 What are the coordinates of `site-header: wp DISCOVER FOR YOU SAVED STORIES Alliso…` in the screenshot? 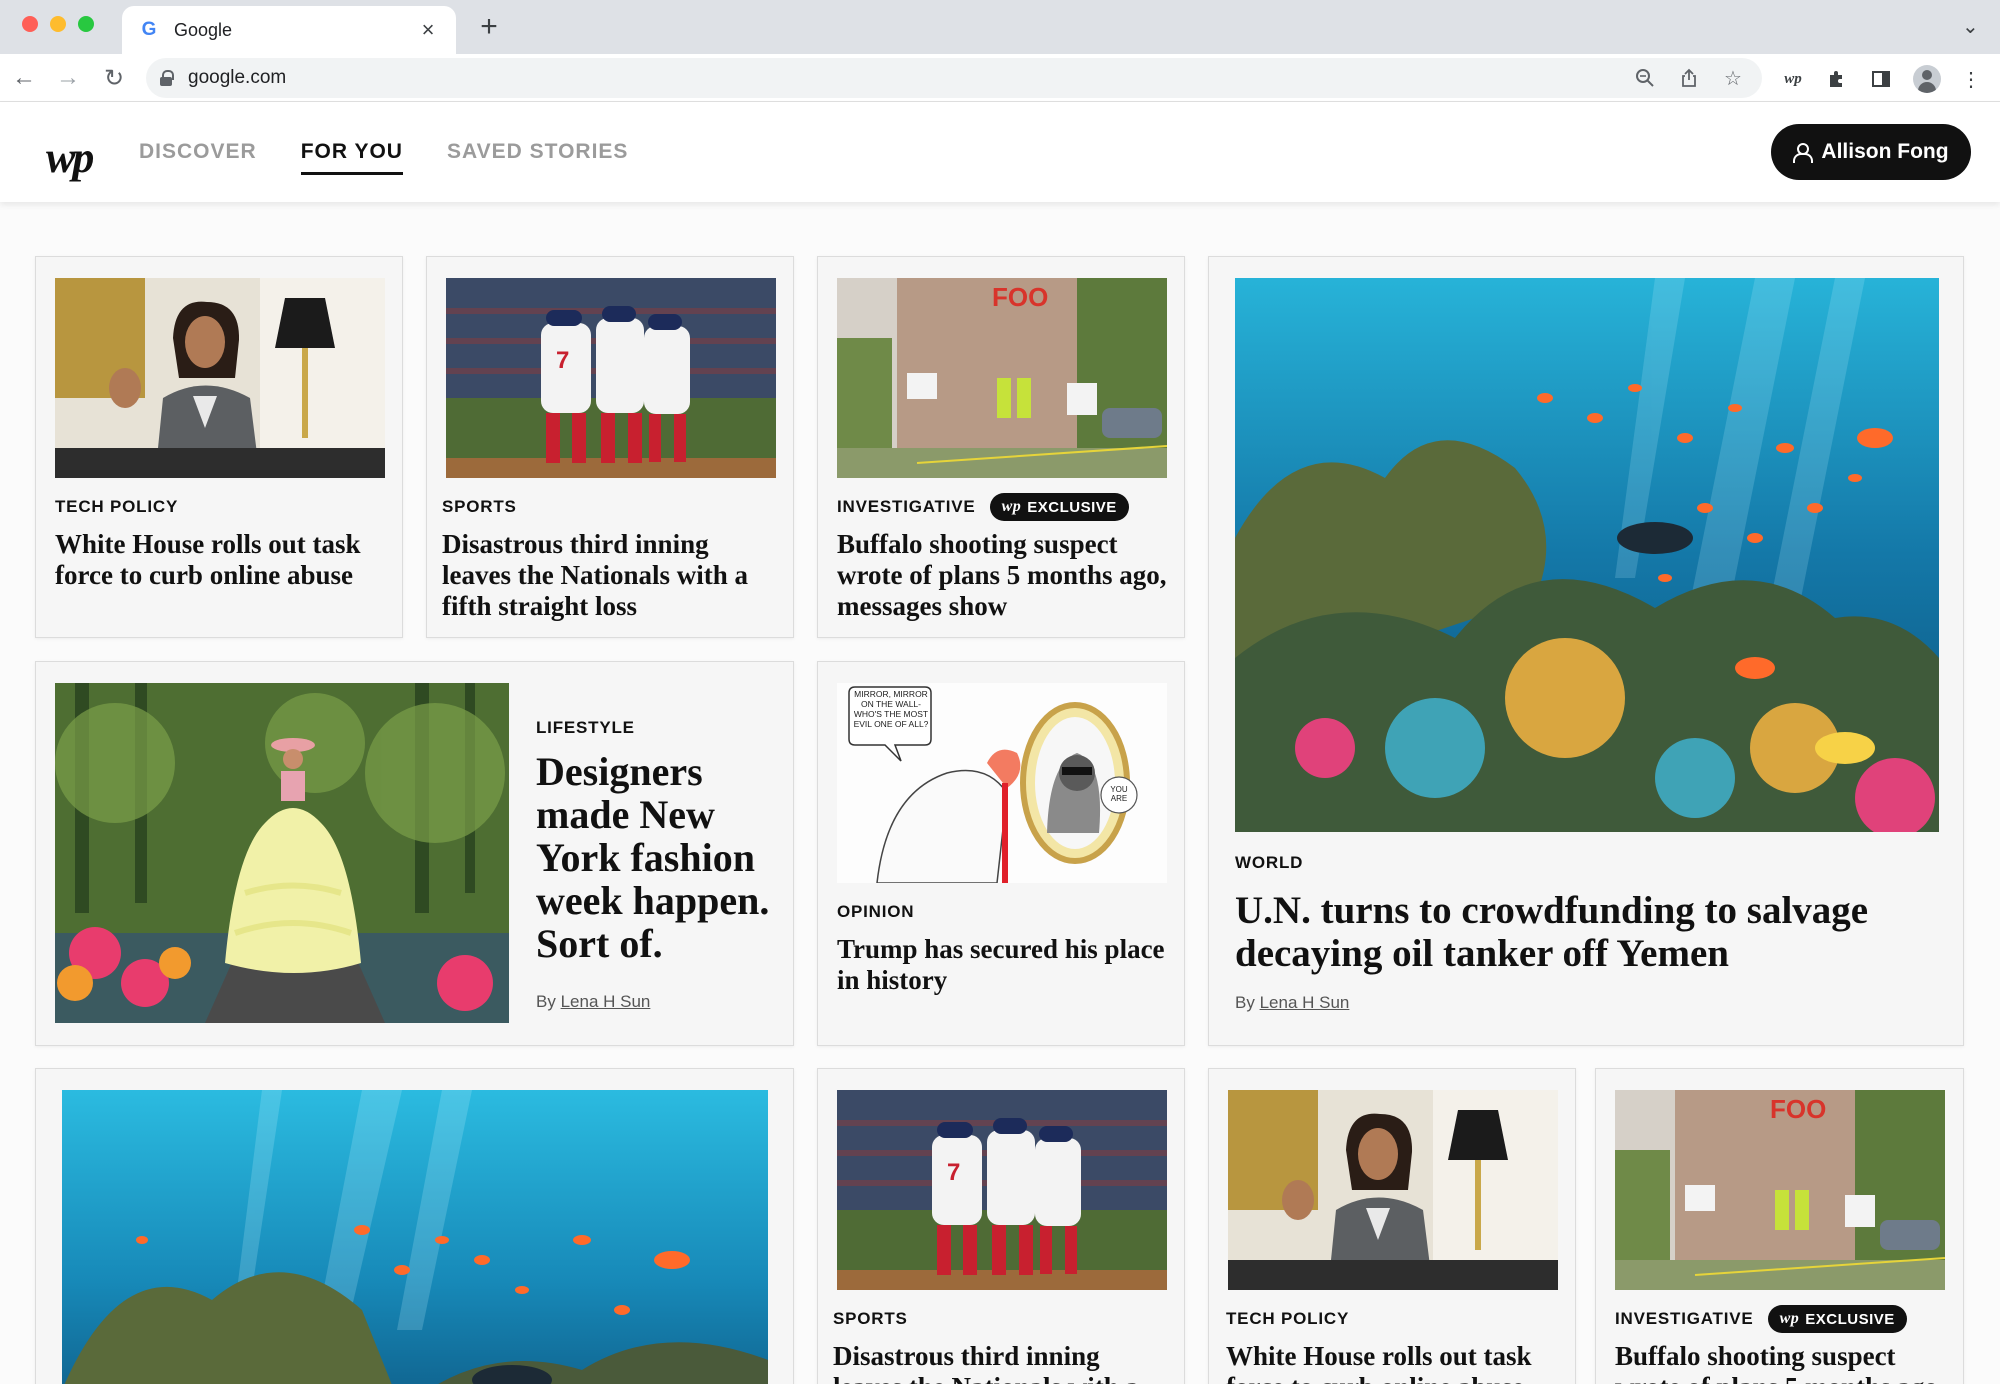 It's located at (1000, 152).